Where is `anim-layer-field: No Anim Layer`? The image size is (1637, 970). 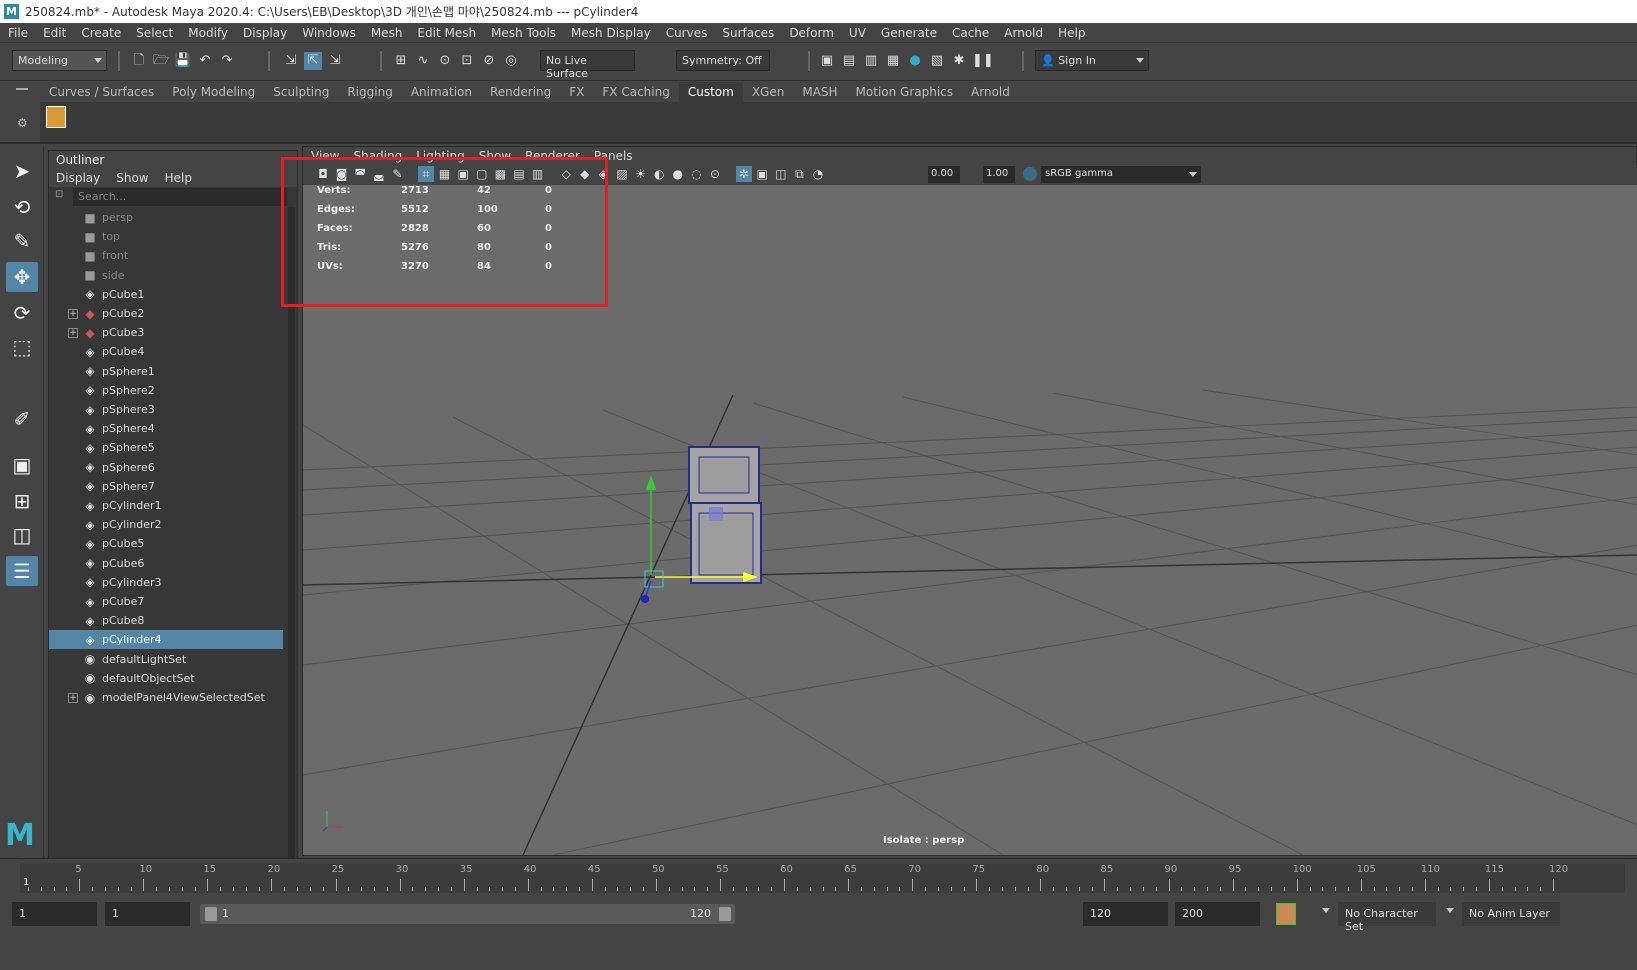 anim-layer-field: No Anim Layer is located at coordinates (1511, 914).